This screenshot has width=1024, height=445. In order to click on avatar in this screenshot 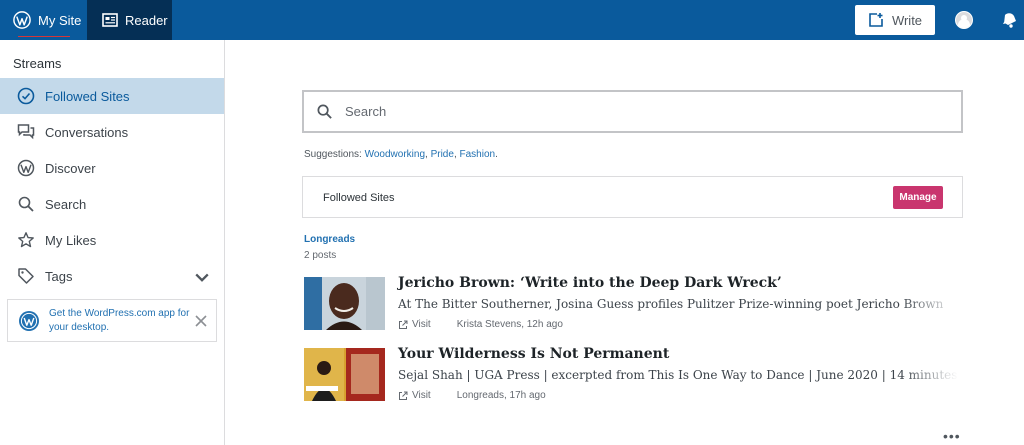, I will do `click(964, 20)`.